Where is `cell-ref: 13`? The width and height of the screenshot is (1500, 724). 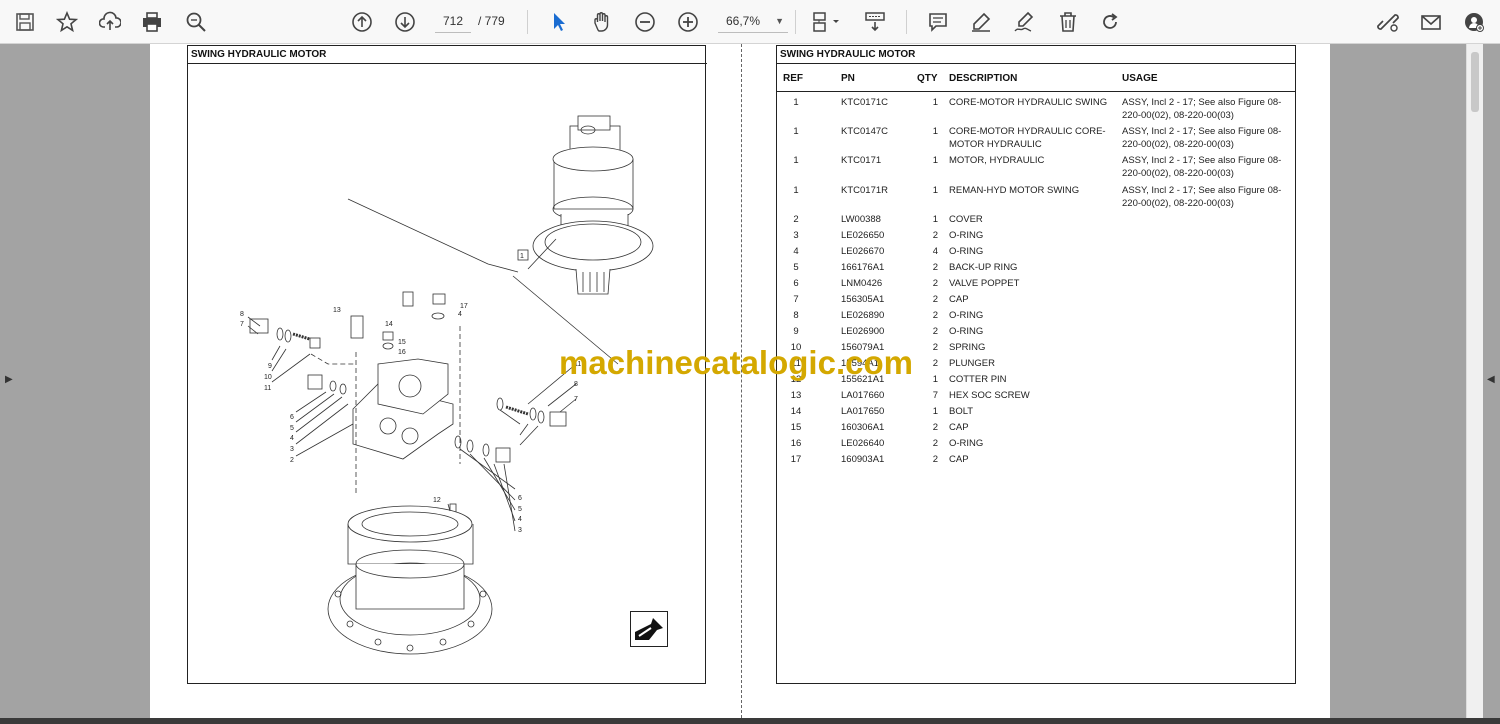 cell-ref: 13 is located at coordinates (796, 395).